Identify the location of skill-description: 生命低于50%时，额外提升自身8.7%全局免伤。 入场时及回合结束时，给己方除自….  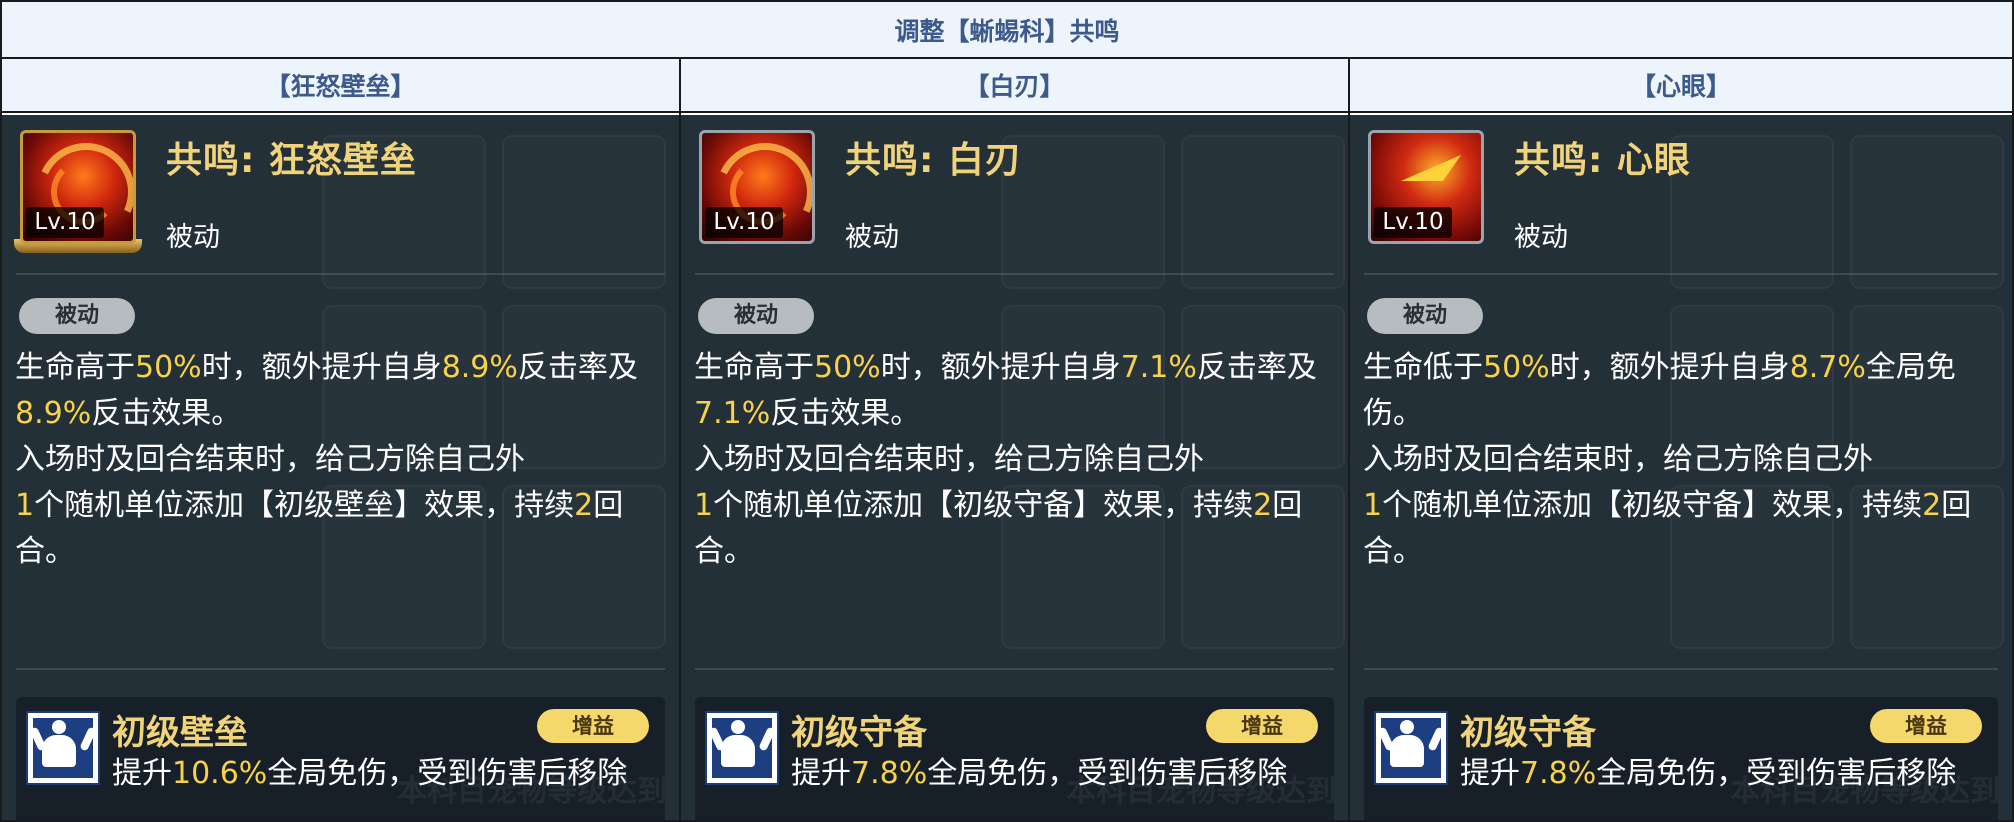
(1667, 459).